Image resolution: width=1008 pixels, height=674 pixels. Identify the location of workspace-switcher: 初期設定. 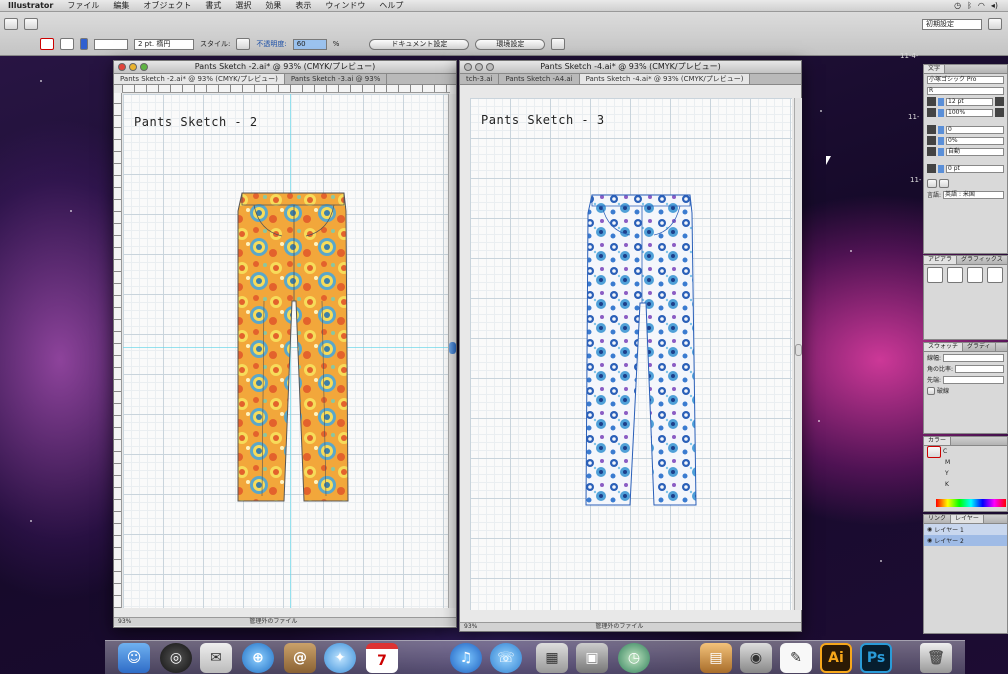
(952, 24).